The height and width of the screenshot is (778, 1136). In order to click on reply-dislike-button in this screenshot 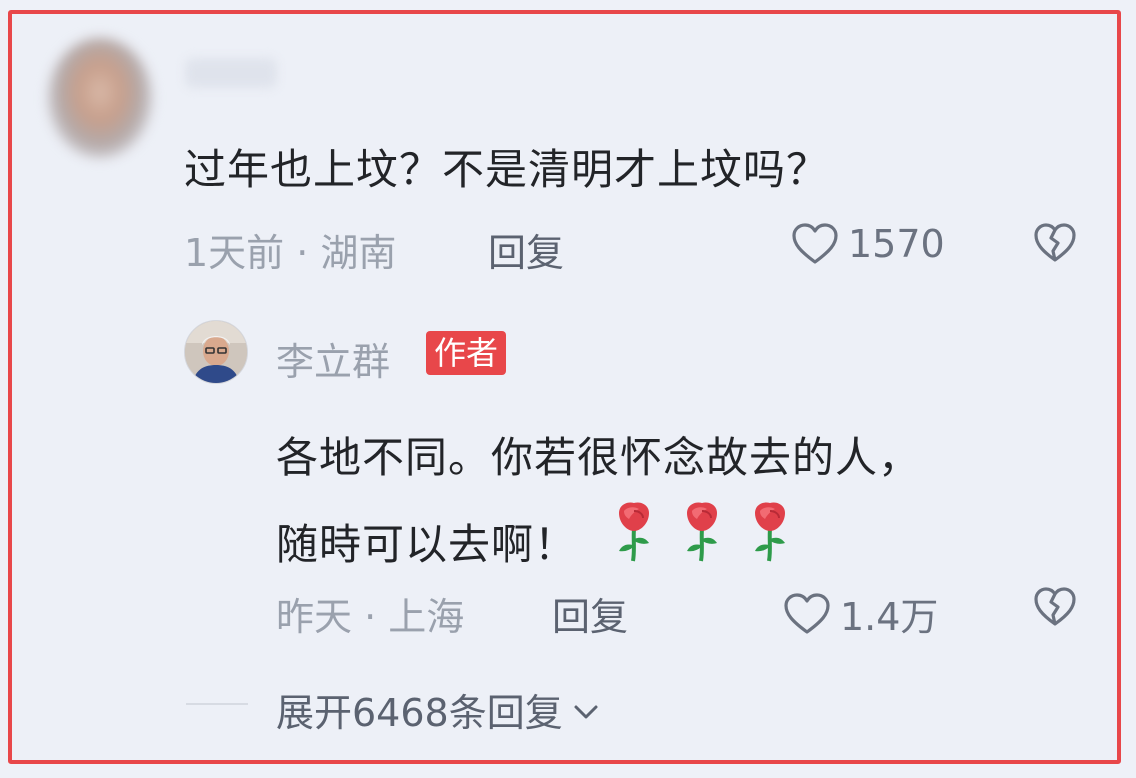, I will do `click(1055, 609)`.